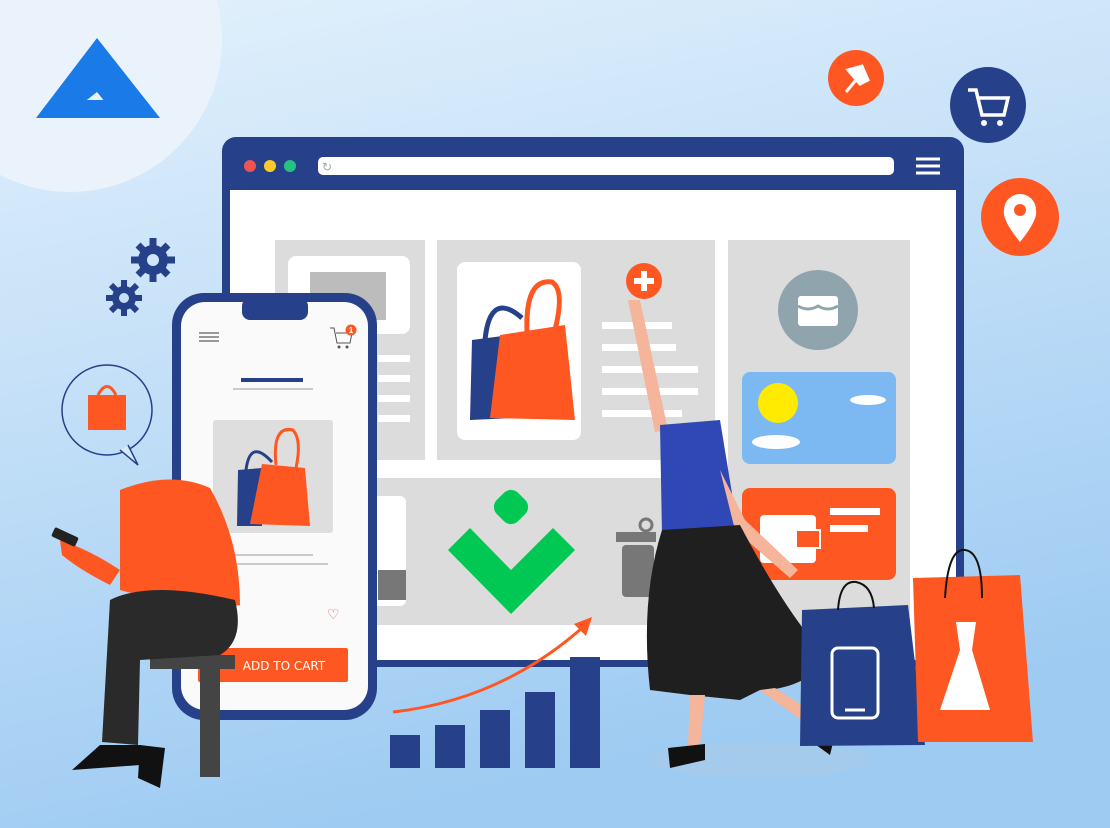 The height and width of the screenshot is (828, 1110). What do you see at coordinates (270, 166) in the screenshot?
I see `window-minimize-dot` at bounding box center [270, 166].